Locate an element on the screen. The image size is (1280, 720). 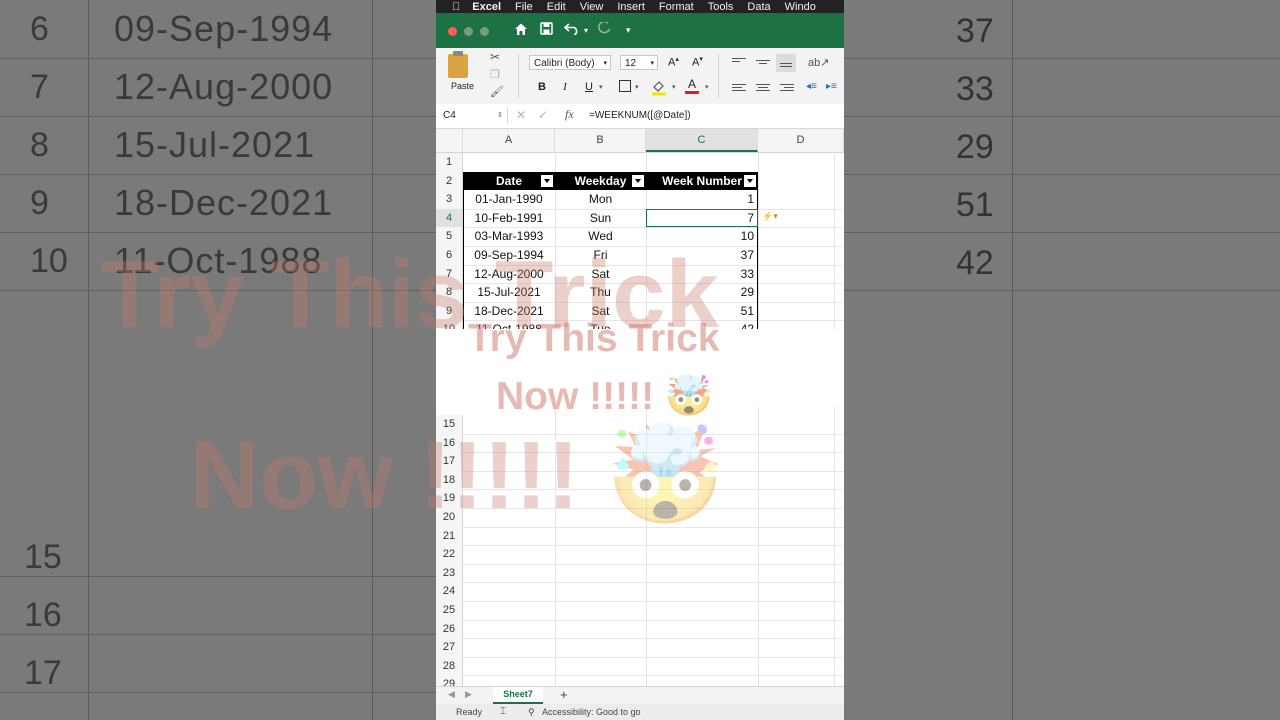
bold-button: B is located at coordinates (542, 87).